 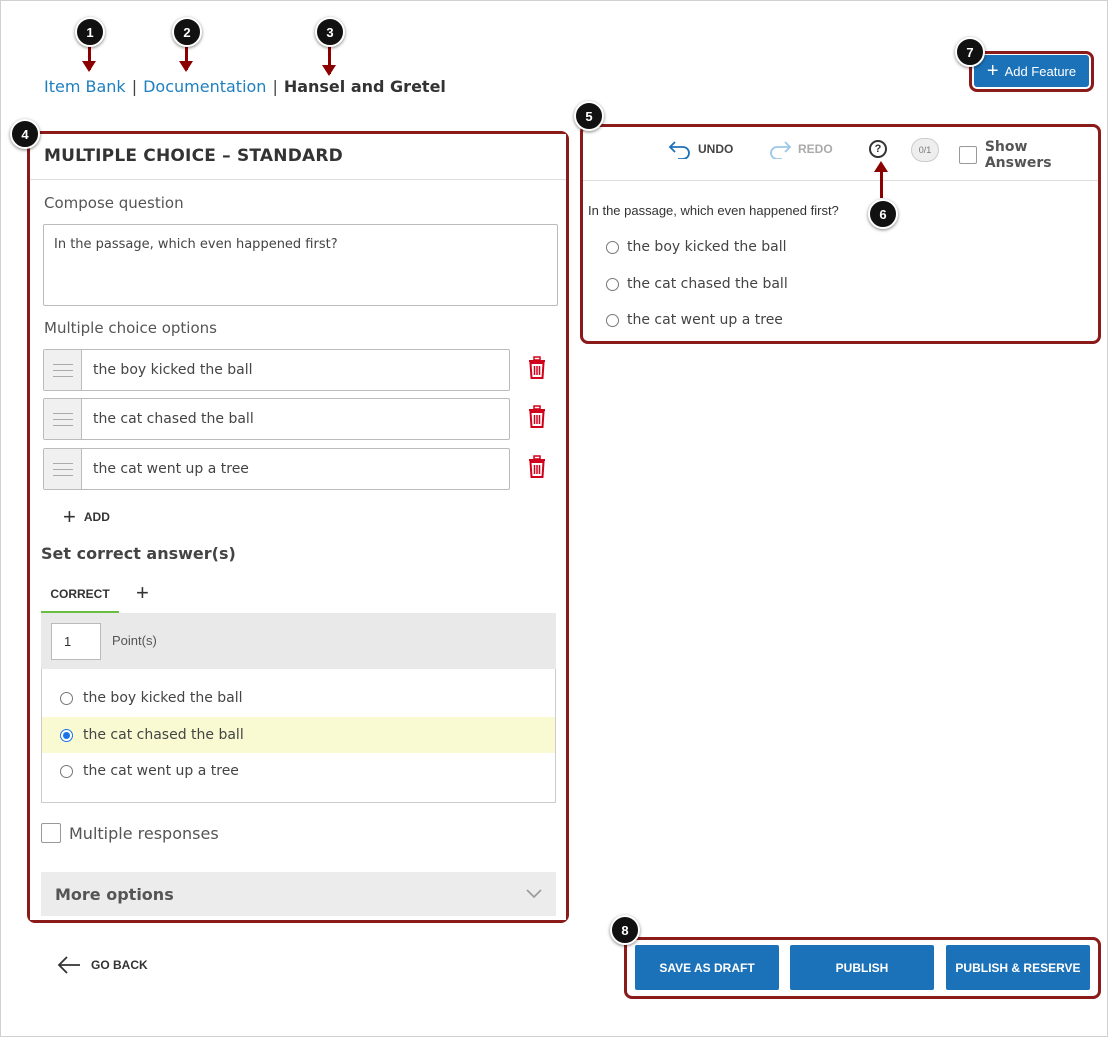 What do you see at coordinates (716, 149) in the screenshot?
I see `undo-label: UNDO` at bounding box center [716, 149].